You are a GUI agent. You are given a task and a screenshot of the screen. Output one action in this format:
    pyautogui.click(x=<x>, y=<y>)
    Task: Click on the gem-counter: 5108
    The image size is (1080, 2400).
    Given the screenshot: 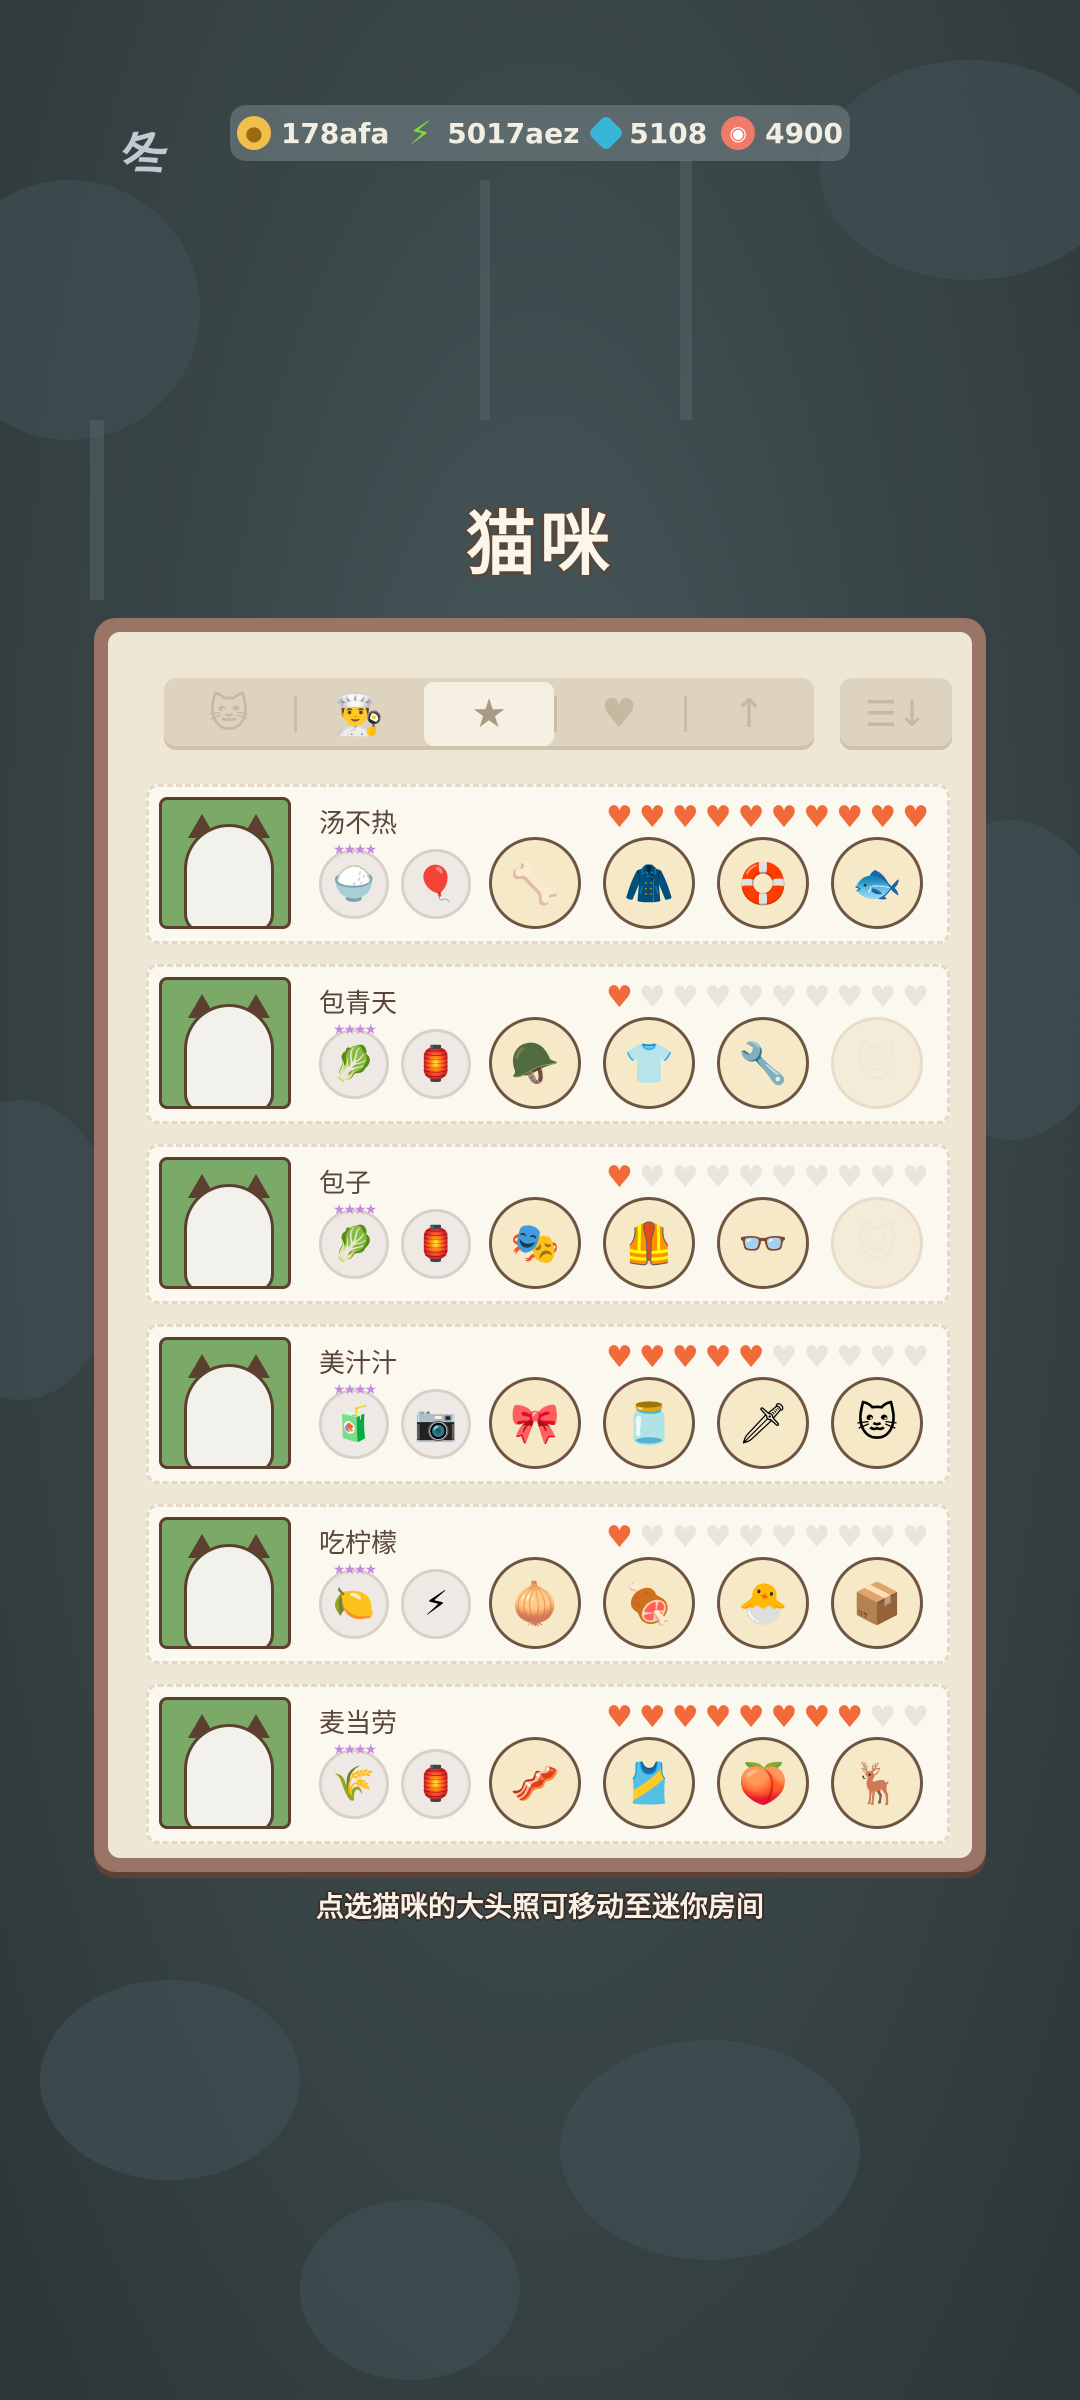 What is the action you would take?
    pyautogui.click(x=647, y=133)
    